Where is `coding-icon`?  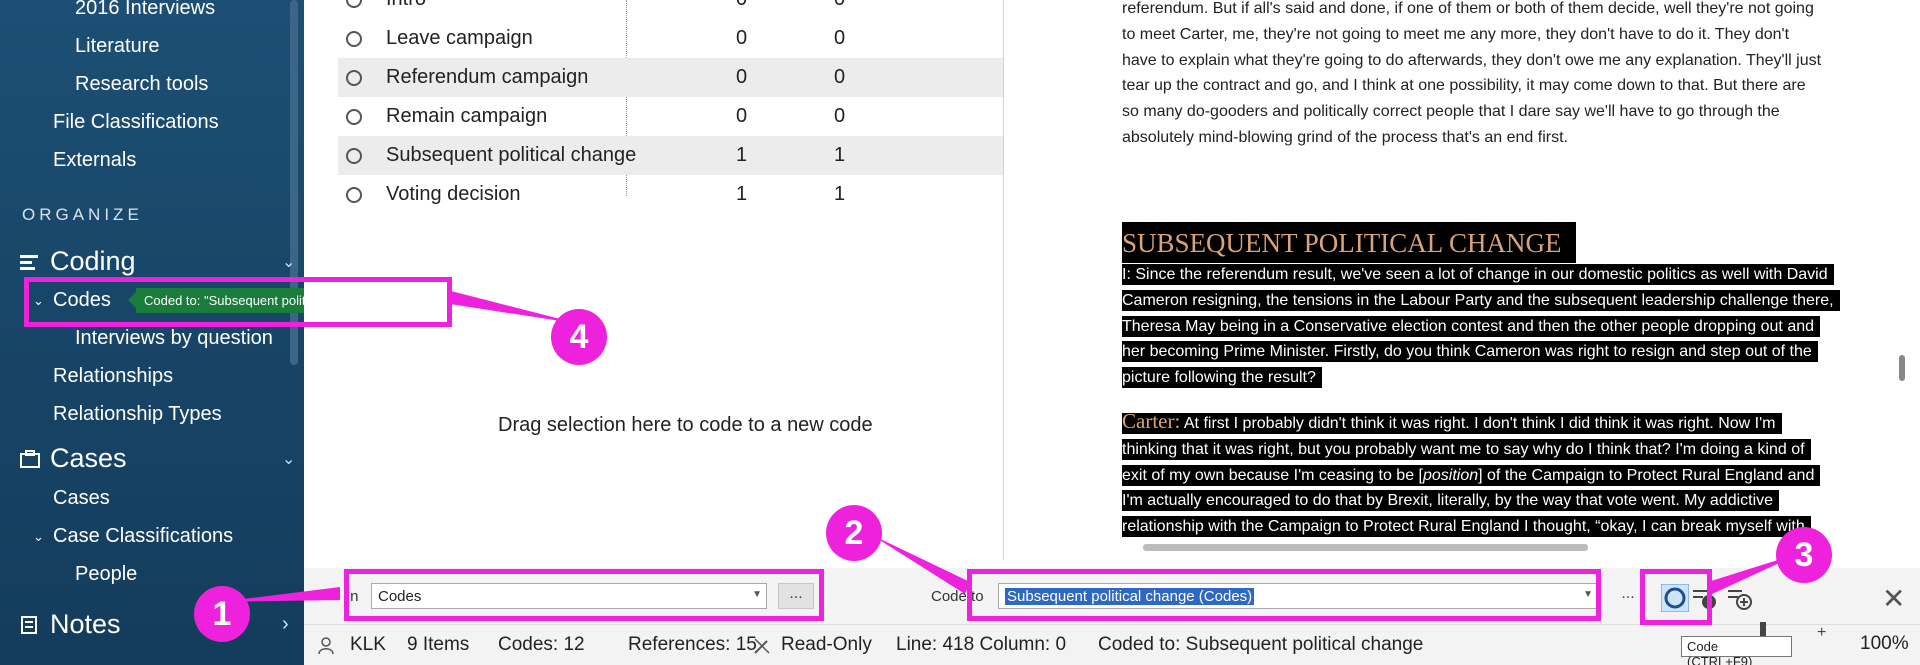
coding-icon is located at coordinates (29, 262).